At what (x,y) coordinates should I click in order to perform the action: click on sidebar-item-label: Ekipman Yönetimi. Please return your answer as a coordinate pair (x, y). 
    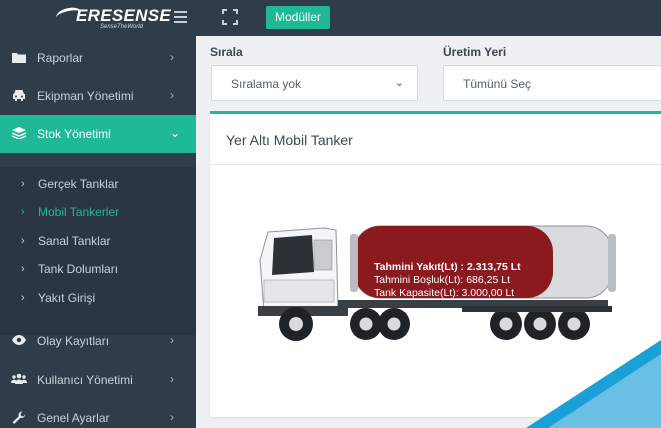
    Looking at the image, I should click on (85, 96).